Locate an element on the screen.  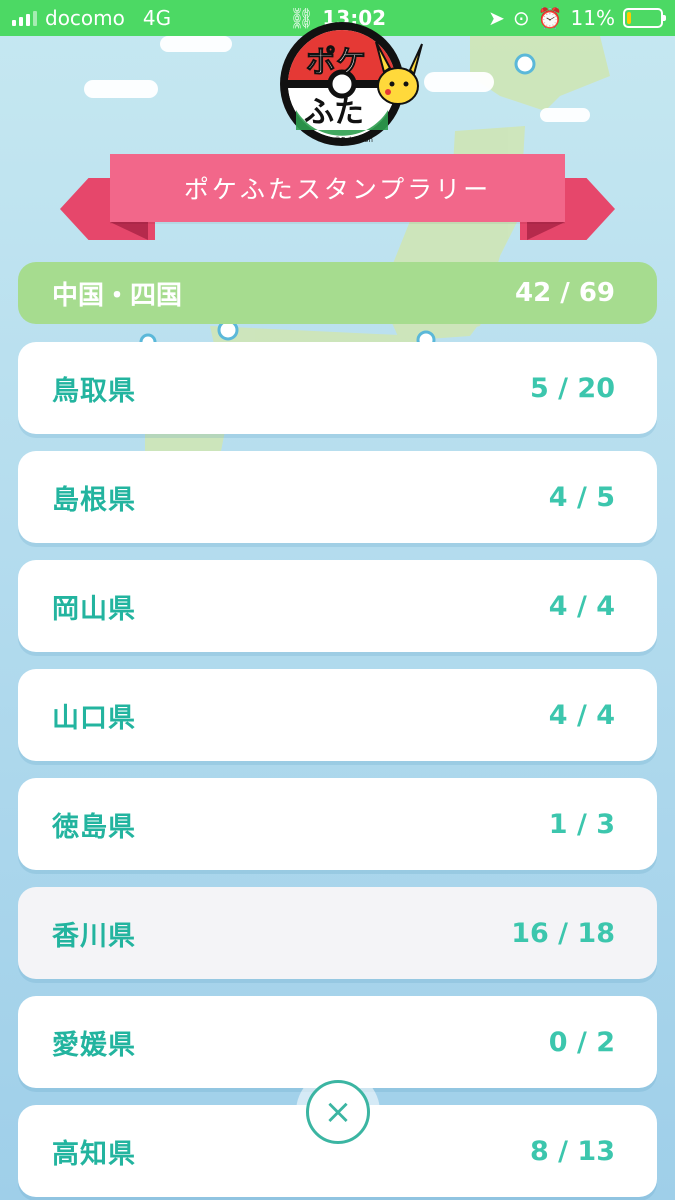
prefecture-name: 鳥取県 is located at coordinates (94, 391).